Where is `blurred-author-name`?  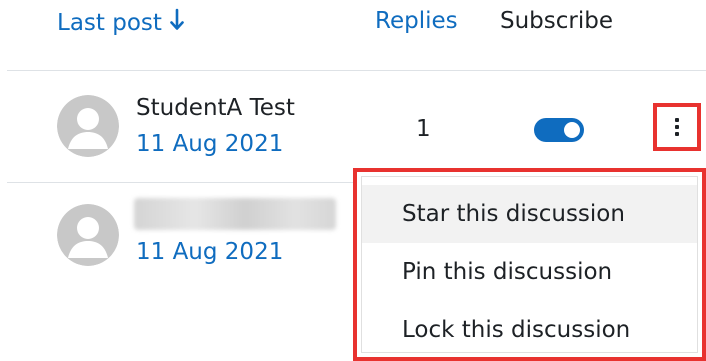
blurred-author-name is located at coordinates (235, 214).